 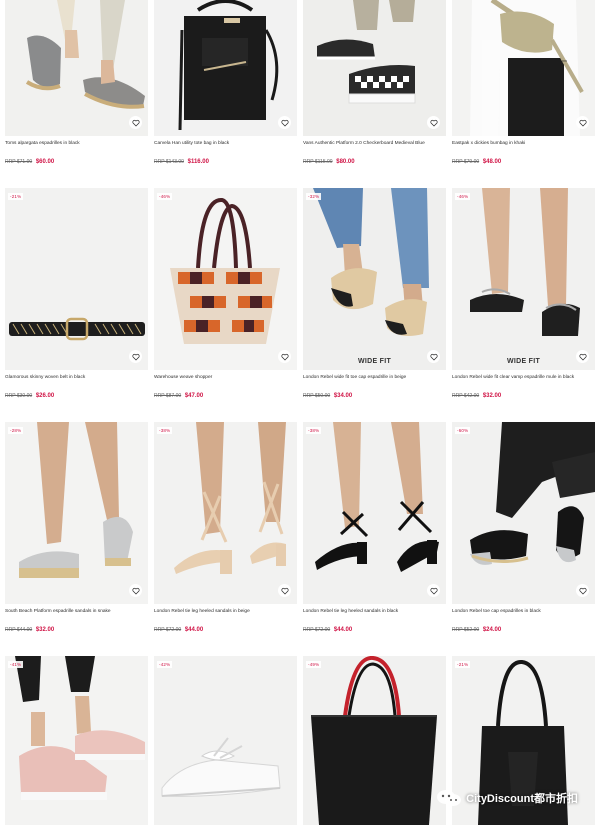 I want to click on product-card: -42%, so click(x=225, y=740).